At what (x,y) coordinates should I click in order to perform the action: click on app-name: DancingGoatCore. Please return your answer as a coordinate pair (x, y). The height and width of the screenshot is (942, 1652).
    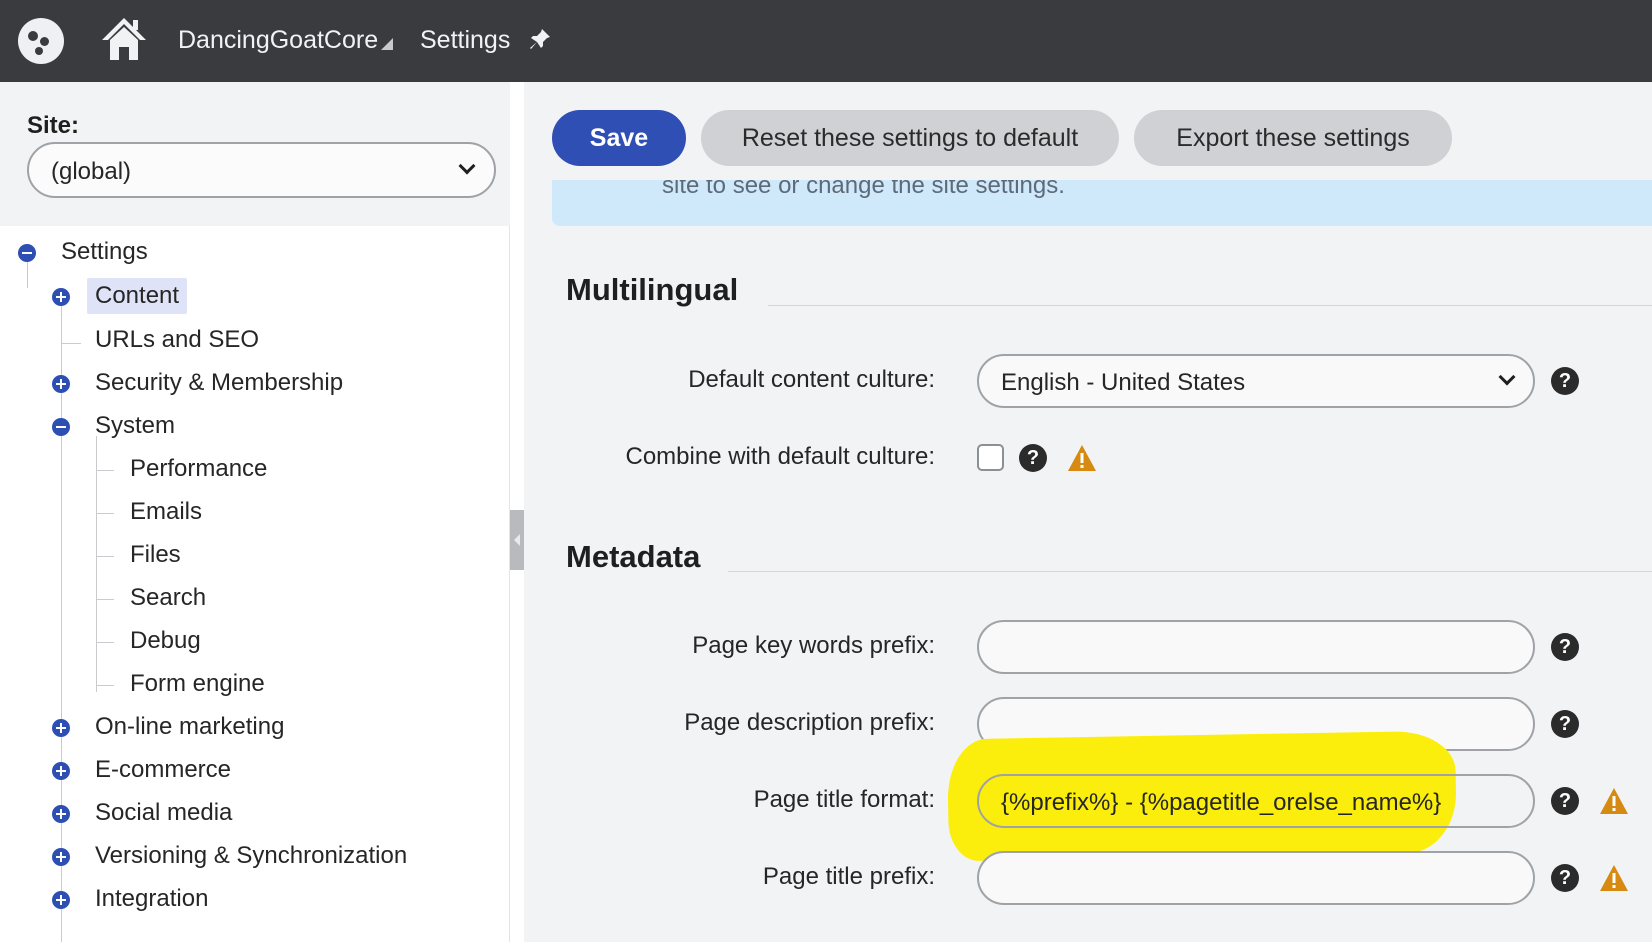
    Looking at the image, I should click on (278, 40).